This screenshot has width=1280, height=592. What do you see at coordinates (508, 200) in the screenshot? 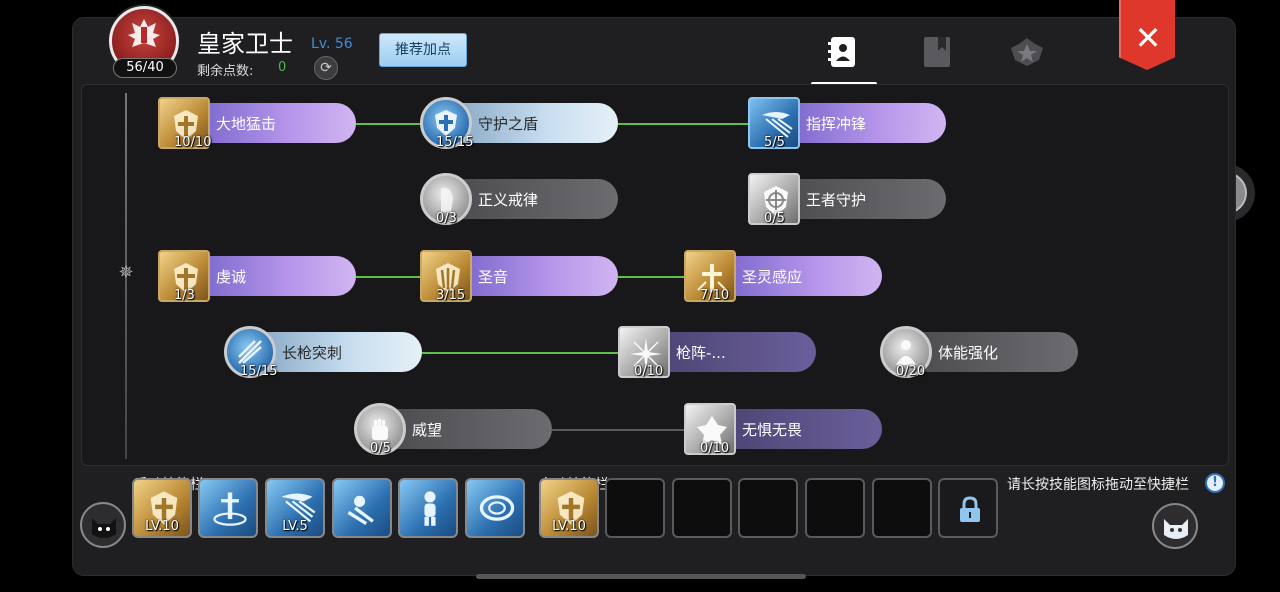
I see `skill-name: 正义戒律` at bounding box center [508, 200].